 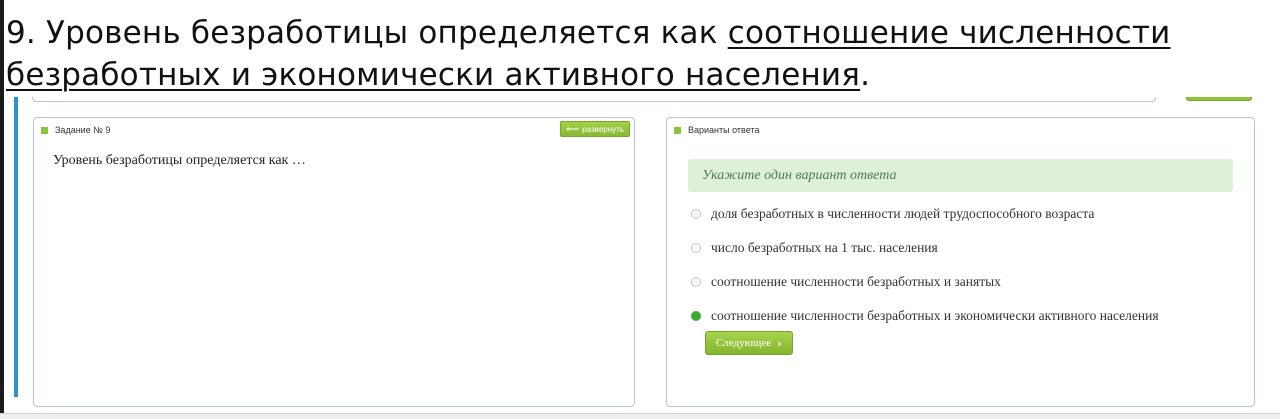 I want to click on answers-panel-title: Варианты ответа, so click(x=724, y=130).